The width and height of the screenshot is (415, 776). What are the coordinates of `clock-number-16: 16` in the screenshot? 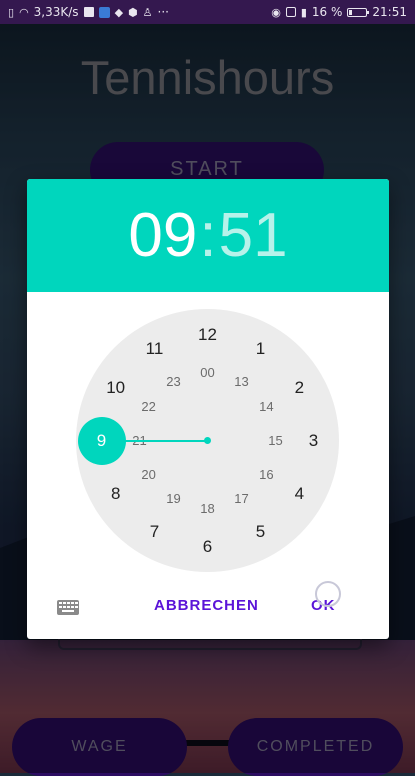 It's located at (266, 475).